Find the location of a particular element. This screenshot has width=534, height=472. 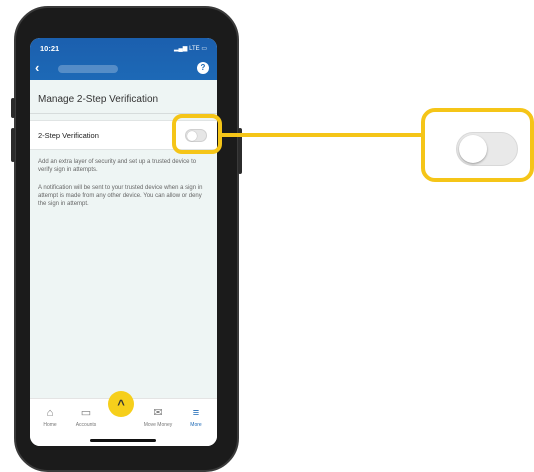

nav-move-money-label: Move Money is located at coordinates (158, 425).